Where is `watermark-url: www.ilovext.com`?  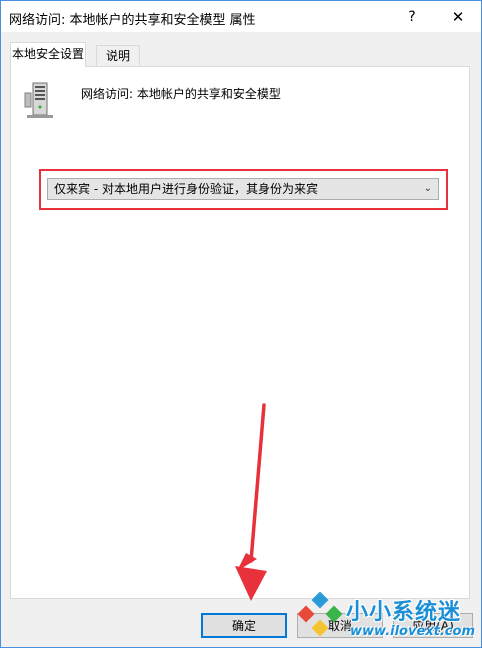
watermark-url: www.ilovext.com is located at coordinates (412, 631).